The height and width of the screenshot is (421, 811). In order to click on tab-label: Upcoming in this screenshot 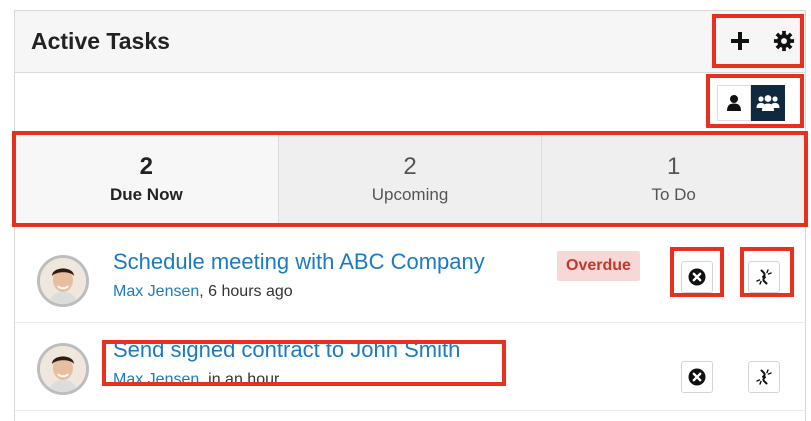, I will do `click(410, 194)`.